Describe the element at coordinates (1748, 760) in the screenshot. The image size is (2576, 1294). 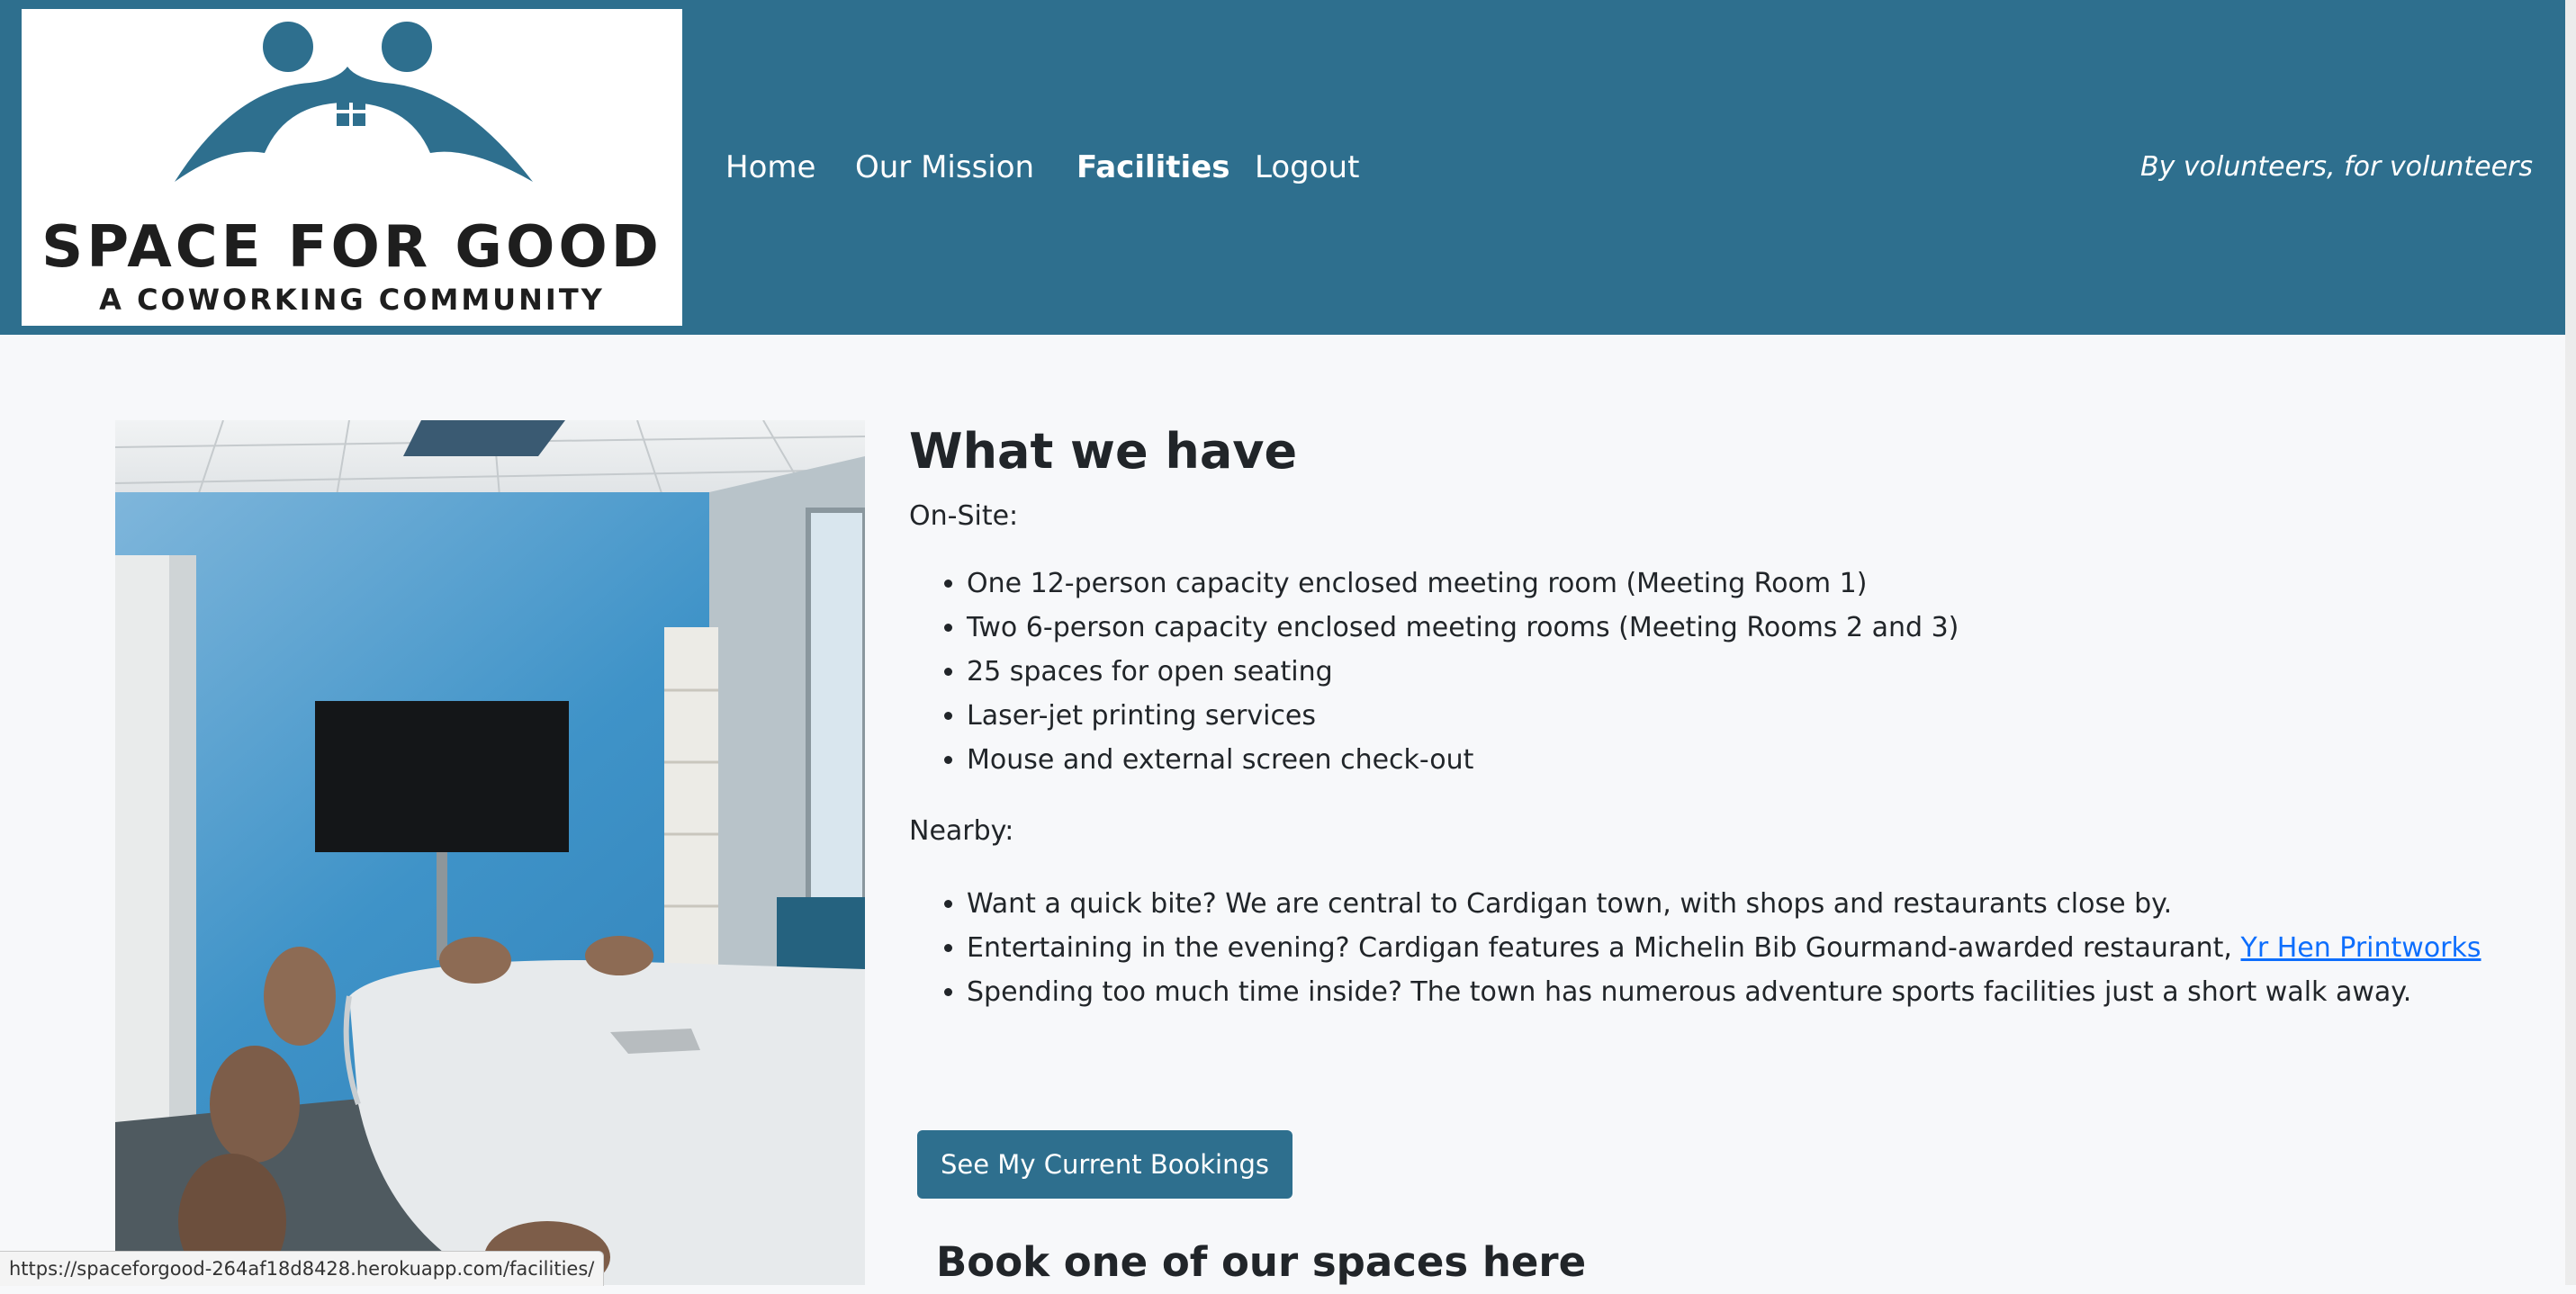
I see `list-item: Mouse and external screen check-out` at that location.